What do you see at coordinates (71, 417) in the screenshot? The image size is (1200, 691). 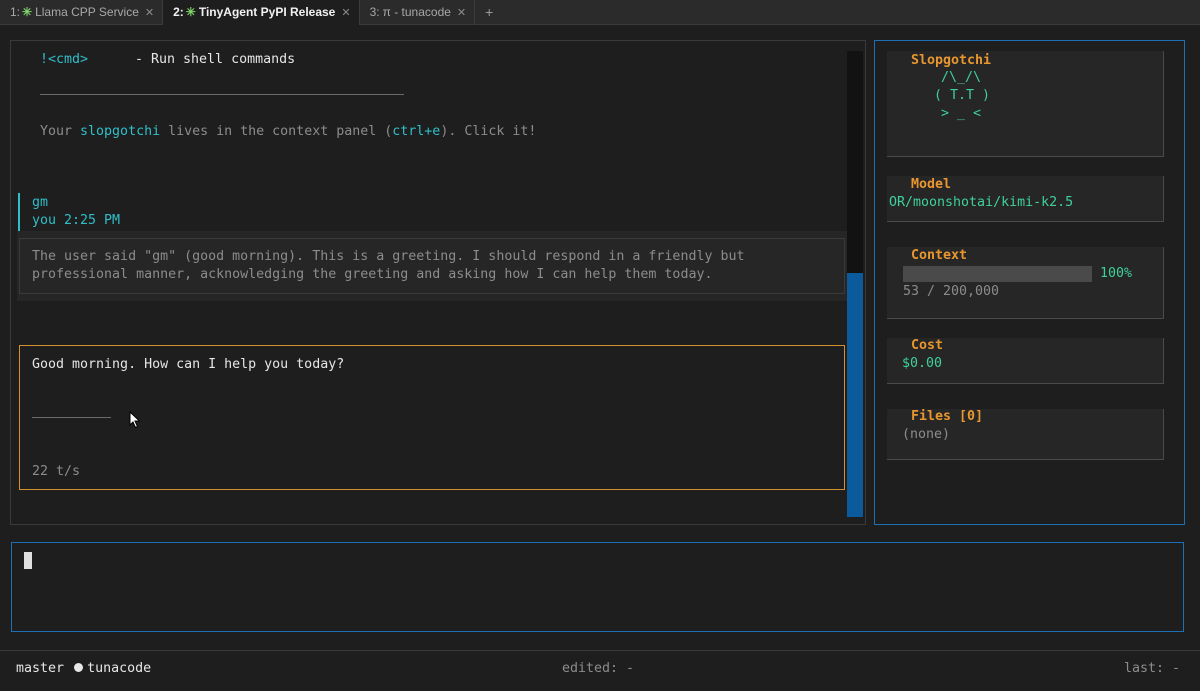 I see `reply-divider` at bounding box center [71, 417].